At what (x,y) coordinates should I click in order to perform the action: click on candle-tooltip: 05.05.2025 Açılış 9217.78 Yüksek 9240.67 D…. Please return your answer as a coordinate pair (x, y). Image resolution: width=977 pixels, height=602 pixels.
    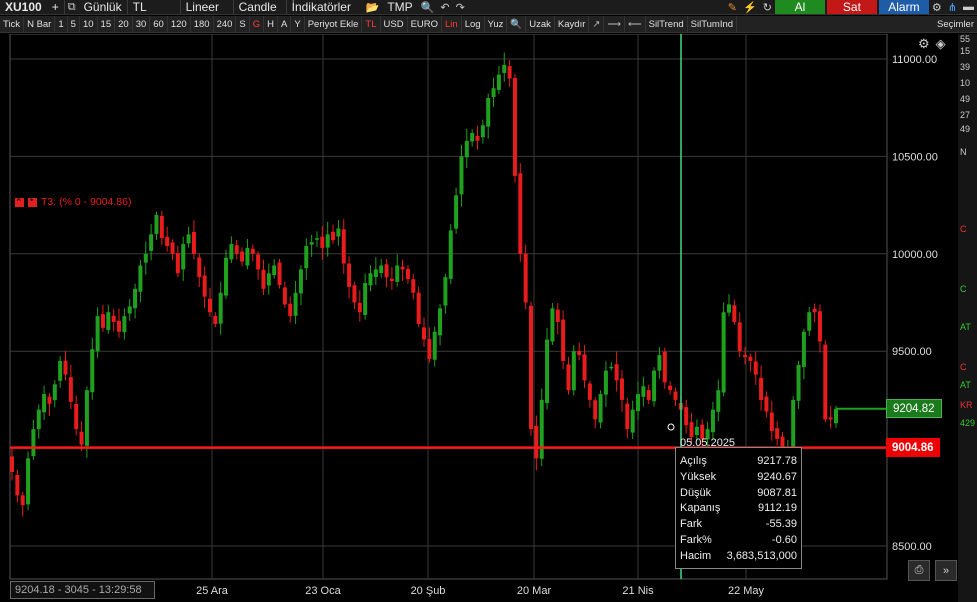
    Looking at the image, I should click on (738, 503).